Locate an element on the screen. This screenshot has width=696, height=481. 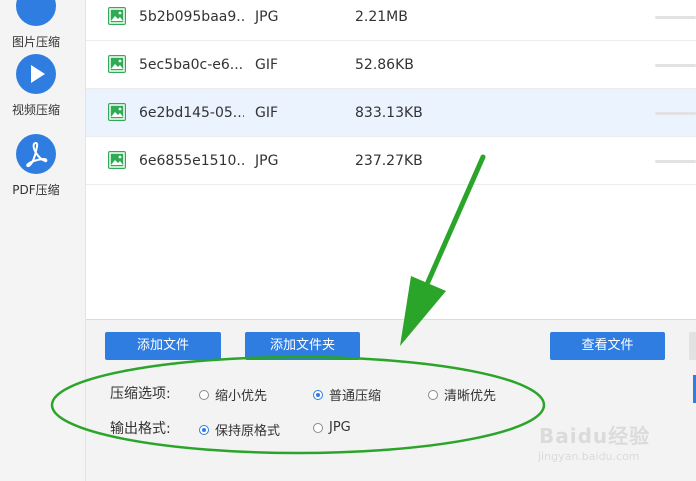
sidebar-item-pdf-compress: PDF压缩 is located at coordinates (36, 166).